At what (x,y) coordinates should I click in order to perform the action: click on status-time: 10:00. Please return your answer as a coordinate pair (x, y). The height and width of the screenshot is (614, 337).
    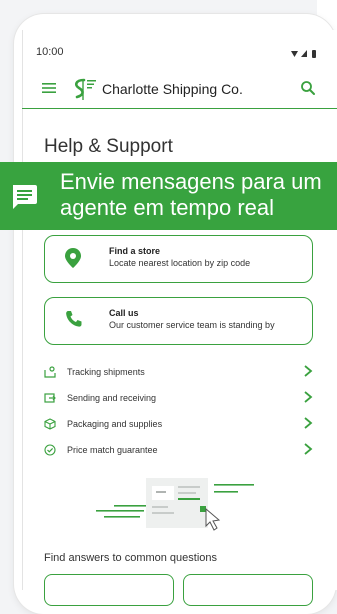
    Looking at the image, I should click on (50, 52).